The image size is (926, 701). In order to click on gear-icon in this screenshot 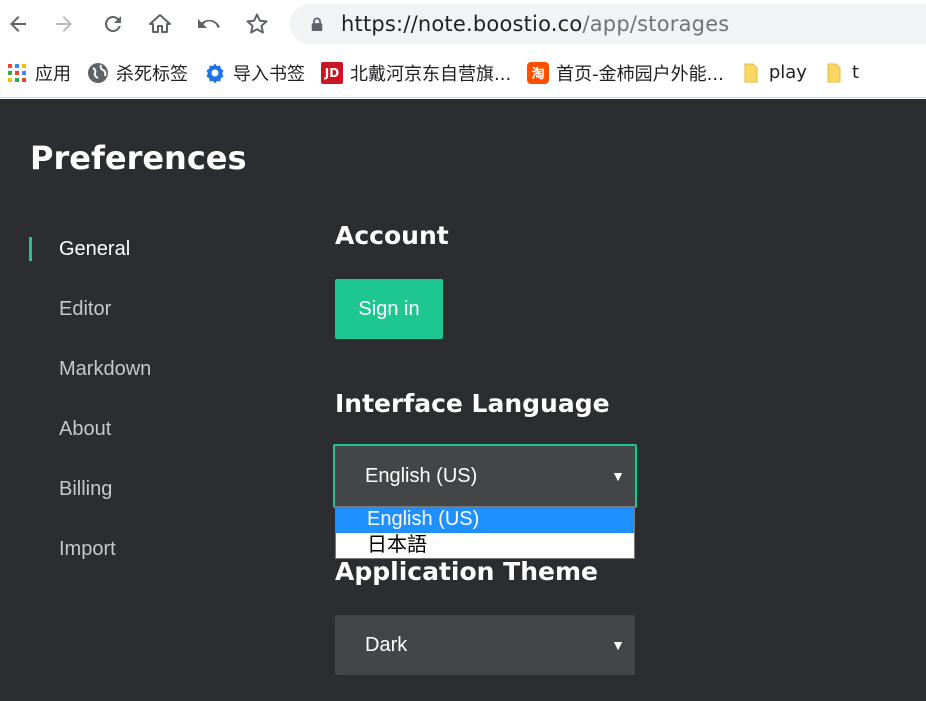, I will do `click(215, 73)`.